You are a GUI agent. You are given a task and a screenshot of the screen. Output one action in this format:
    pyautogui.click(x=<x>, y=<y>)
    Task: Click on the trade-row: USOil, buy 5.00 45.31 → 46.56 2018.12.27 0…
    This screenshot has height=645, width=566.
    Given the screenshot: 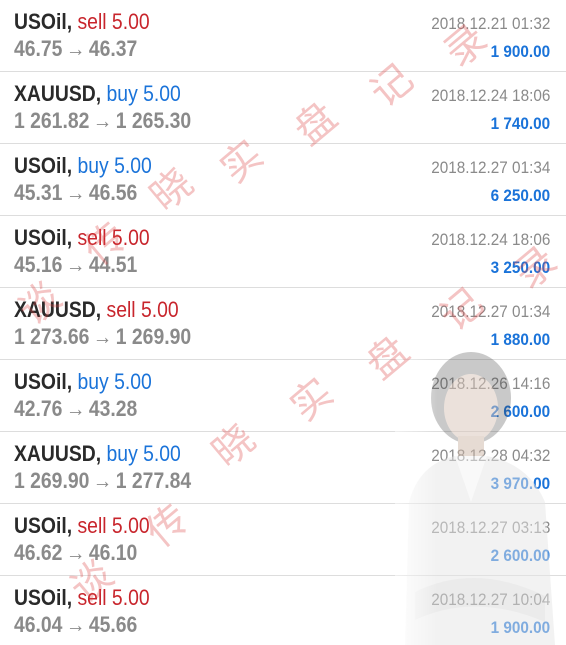 What is the action you would take?
    pyautogui.click(x=283, y=180)
    